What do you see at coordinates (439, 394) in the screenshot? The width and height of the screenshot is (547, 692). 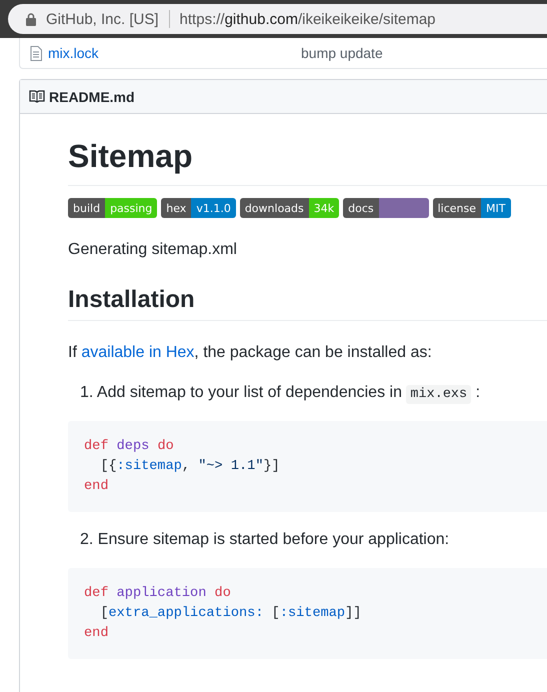 I see `inline-code: mix.exs` at bounding box center [439, 394].